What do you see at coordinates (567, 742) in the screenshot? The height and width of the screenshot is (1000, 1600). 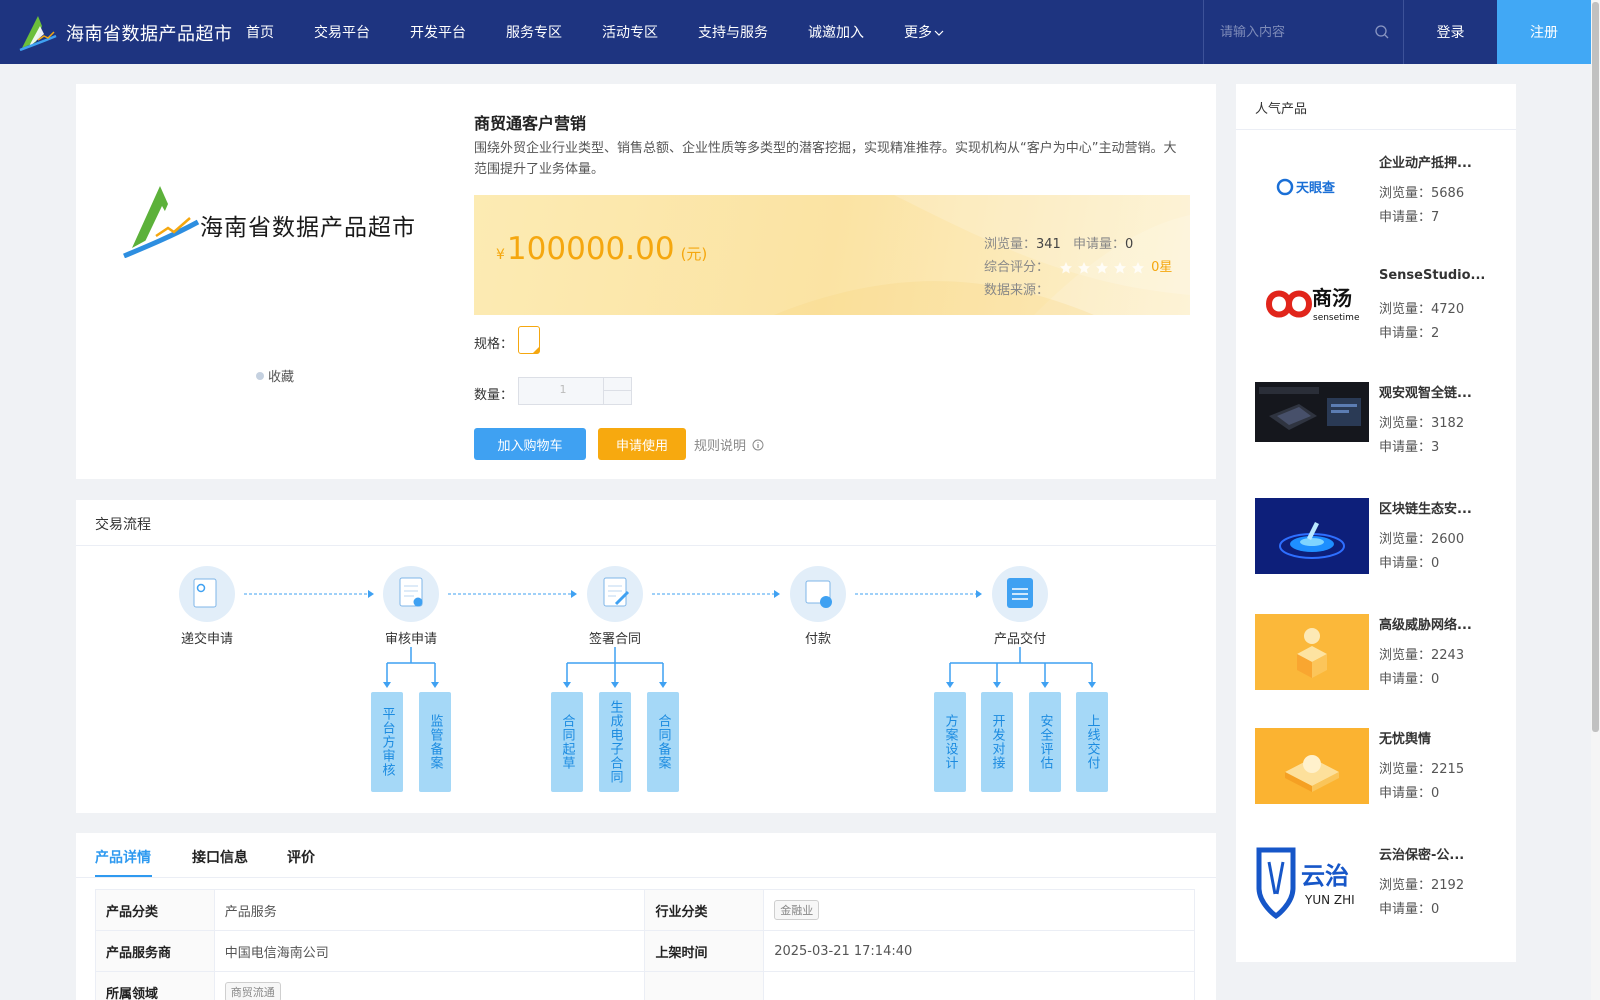 I see `sub-step-contract-draft: 合同起草` at bounding box center [567, 742].